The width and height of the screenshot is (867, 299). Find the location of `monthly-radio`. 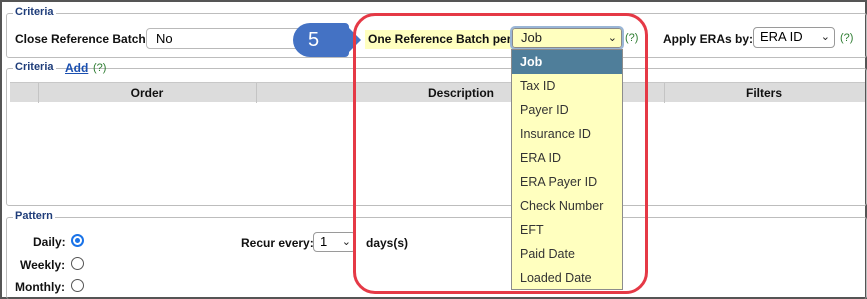

monthly-radio is located at coordinates (77, 285).